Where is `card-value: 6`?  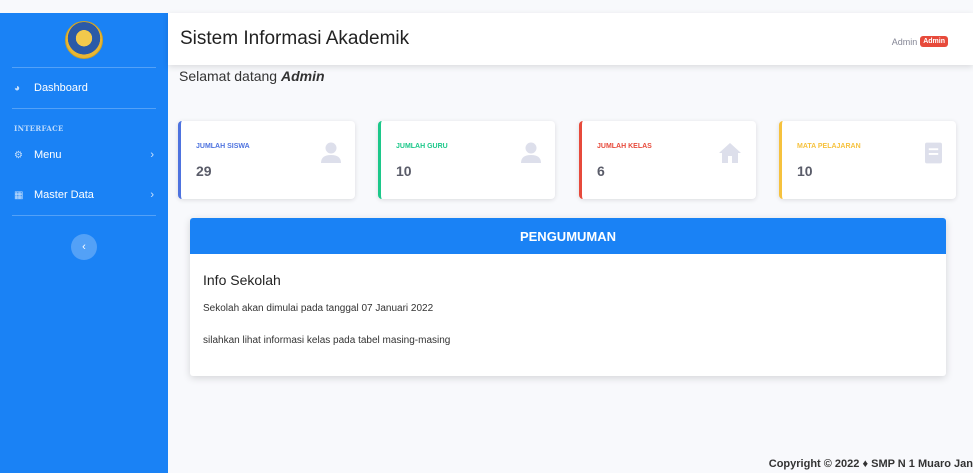 card-value: 6 is located at coordinates (601, 171).